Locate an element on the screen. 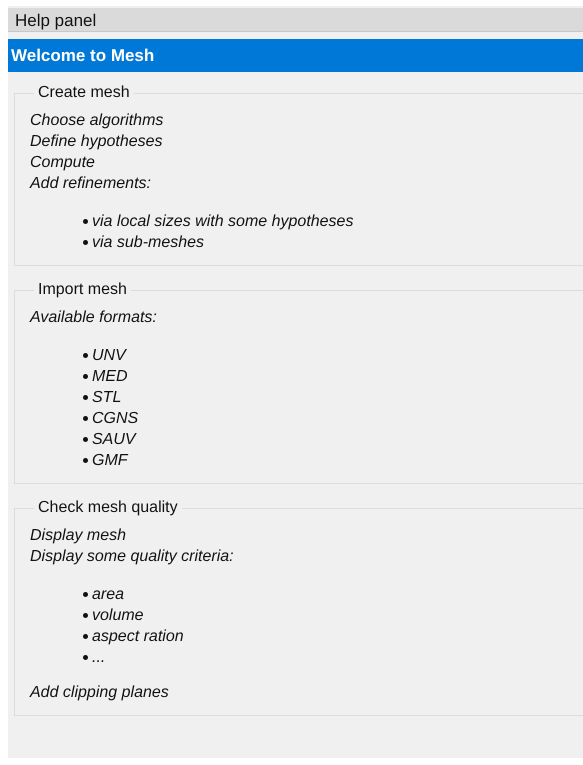 Image resolution: width=583 pixels, height=765 pixels. help-text: Display mesh is located at coordinates (79, 536).